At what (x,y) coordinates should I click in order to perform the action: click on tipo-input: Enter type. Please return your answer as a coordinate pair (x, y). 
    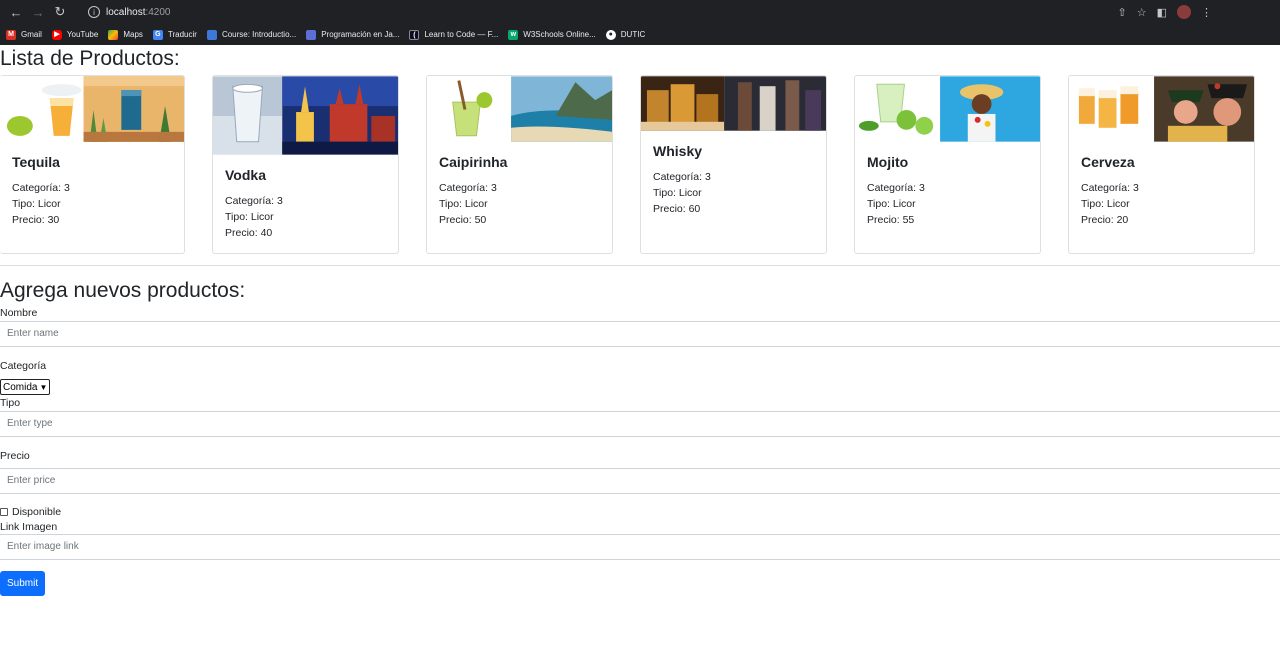
    Looking at the image, I should click on (640, 424).